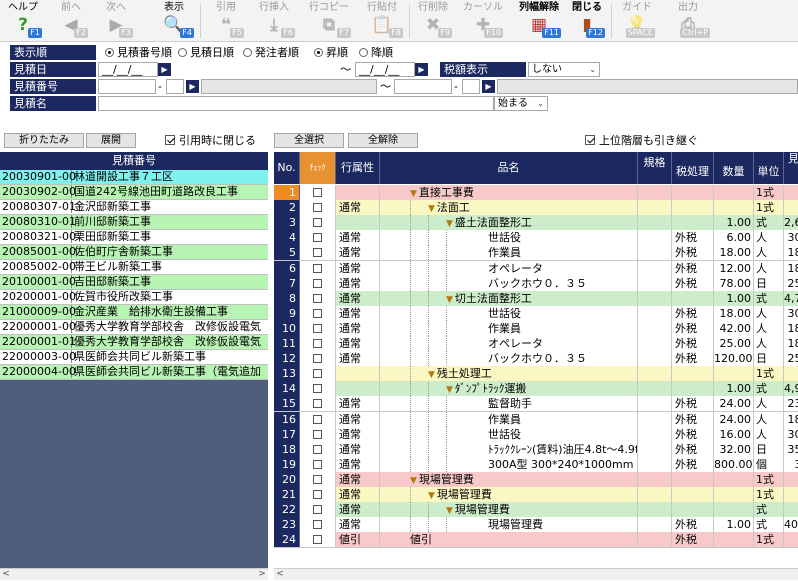 The width and height of the screenshot is (798, 581). Describe the element at coordinates (791, 237) in the screenshot. I see `row-unit-price: 30,000` at that location.